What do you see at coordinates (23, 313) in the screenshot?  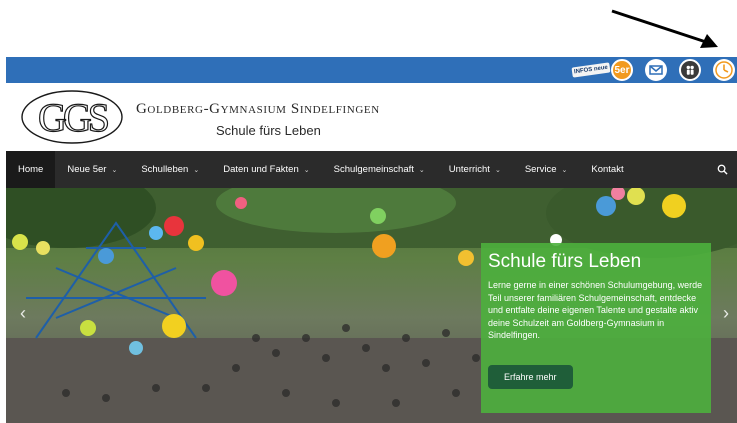 I see `slider-prev-arrow: ‹` at bounding box center [23, 313].